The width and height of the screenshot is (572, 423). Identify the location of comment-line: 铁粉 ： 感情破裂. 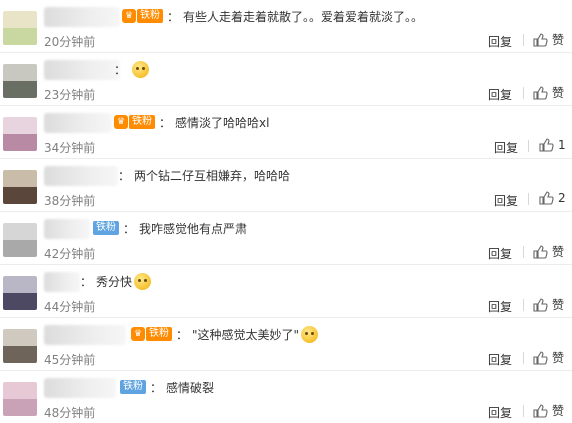
(167, 387).